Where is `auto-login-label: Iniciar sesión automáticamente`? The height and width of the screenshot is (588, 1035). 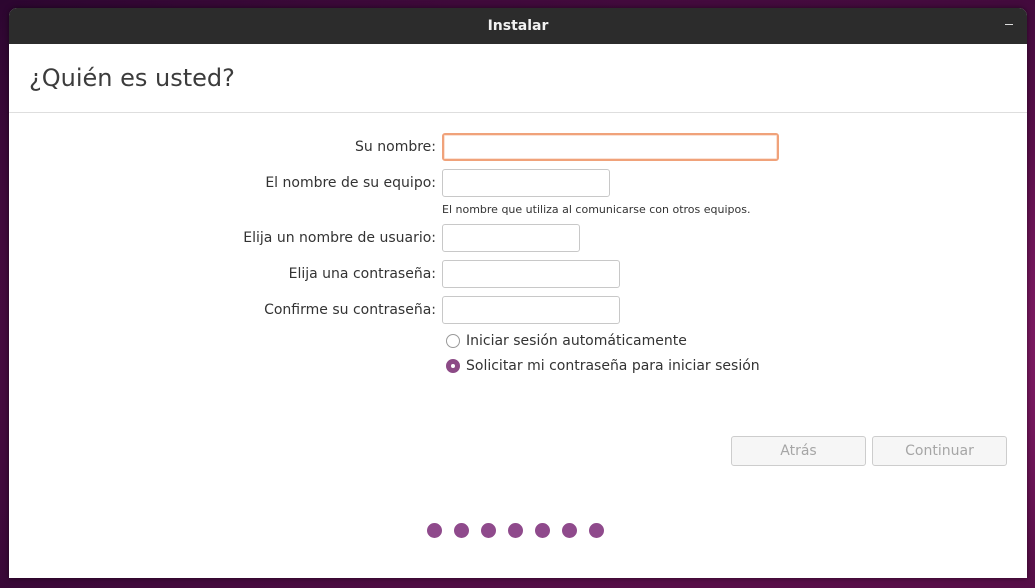 auto-login-label: Iniciar sesión automáticamente is located at coordinates (576, 341).